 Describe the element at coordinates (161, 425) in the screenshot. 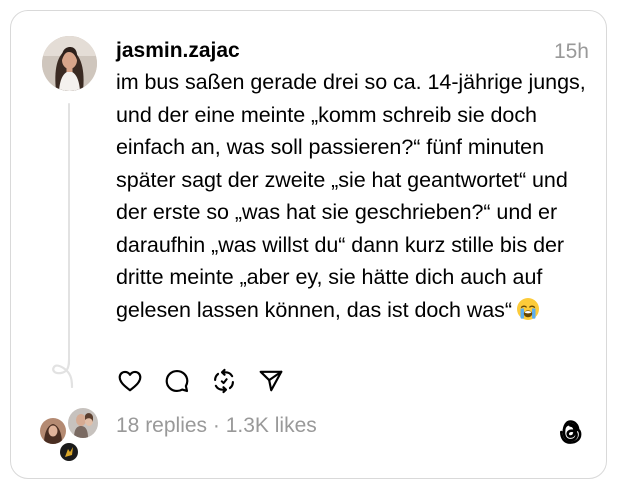

I see `replies-count: 18 replies` at that location.